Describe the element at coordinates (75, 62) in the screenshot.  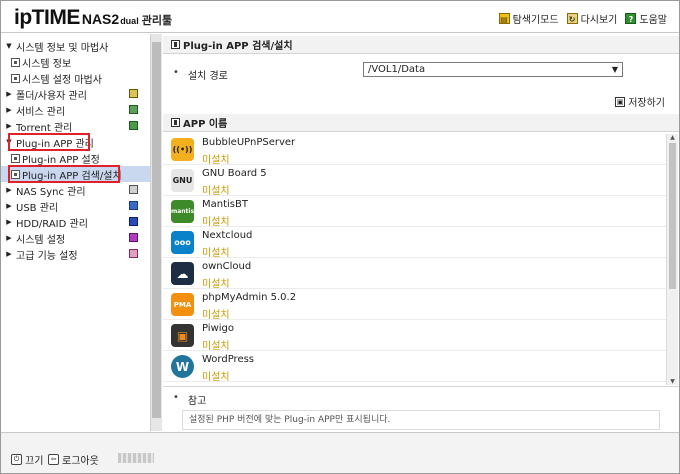
I see `sidebar-item-system-info: 시스템 정보` at that location.